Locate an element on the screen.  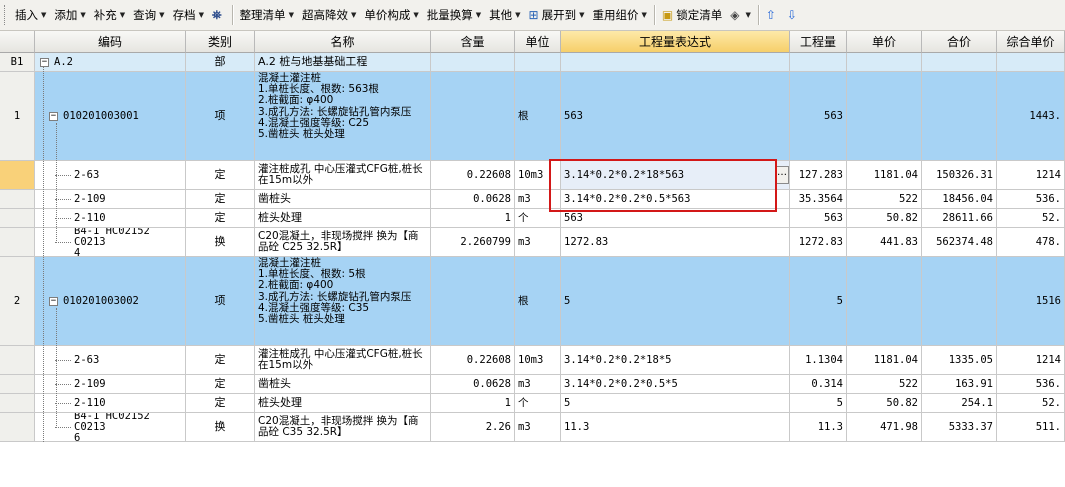
column-header-10: 综合单价 is located at coordinates (1031, 42).